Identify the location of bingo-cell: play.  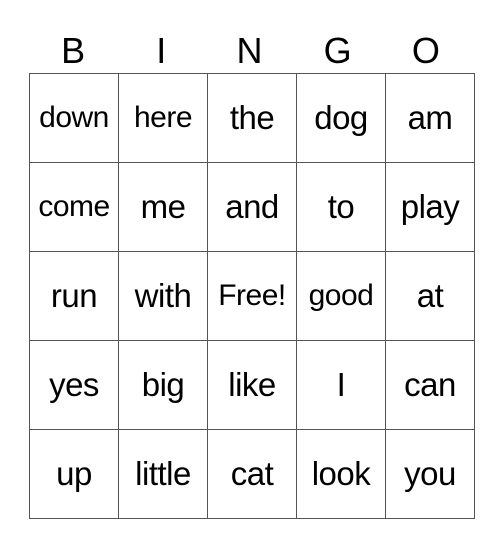
(430, 207).